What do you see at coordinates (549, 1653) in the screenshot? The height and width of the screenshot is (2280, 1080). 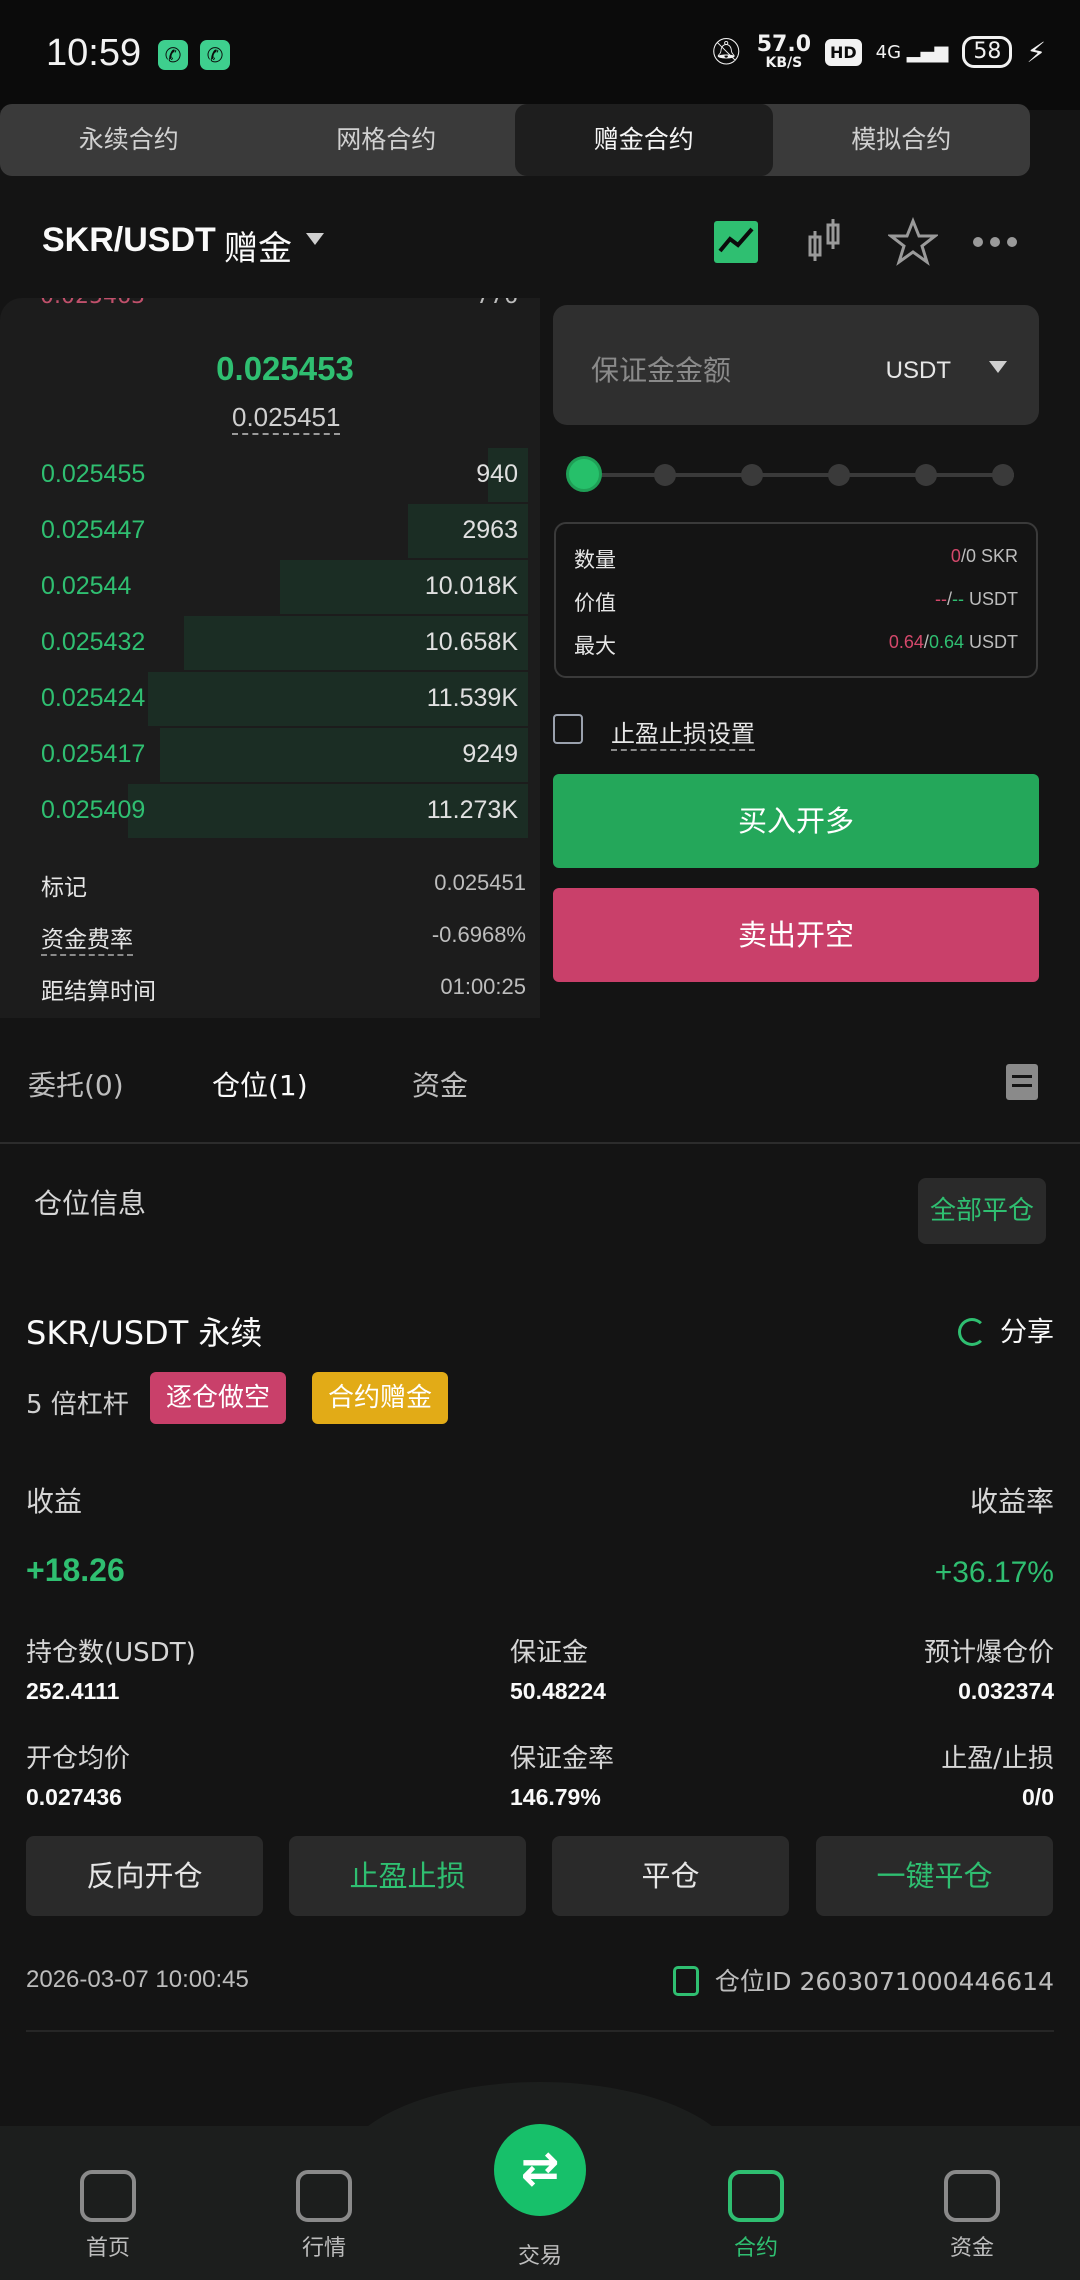 I see `margin-label: 保证金` at bounding box center [549, 1653].